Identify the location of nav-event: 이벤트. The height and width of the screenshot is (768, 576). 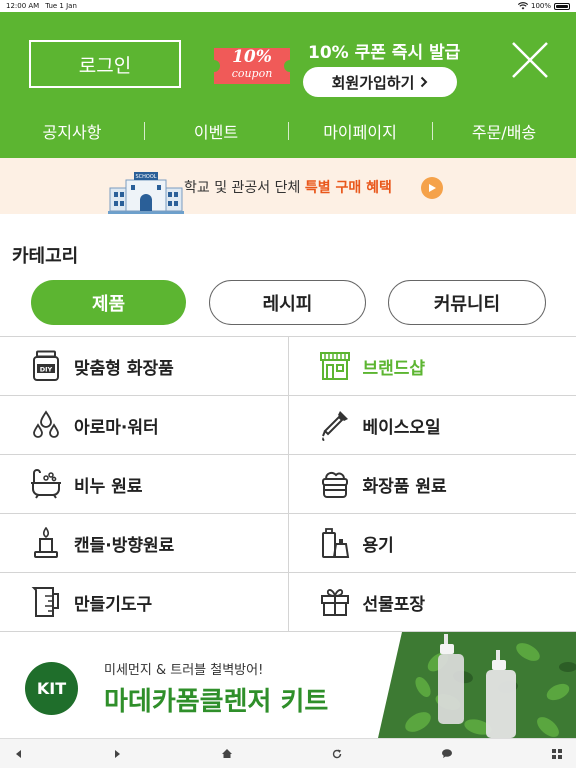
(216, 131).